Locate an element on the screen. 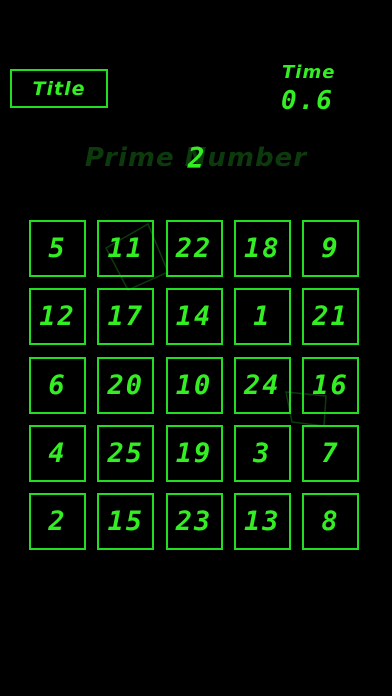 This screenshot has width=392, height=696. grid-cell: 13 is located at coordinates (262, 521).